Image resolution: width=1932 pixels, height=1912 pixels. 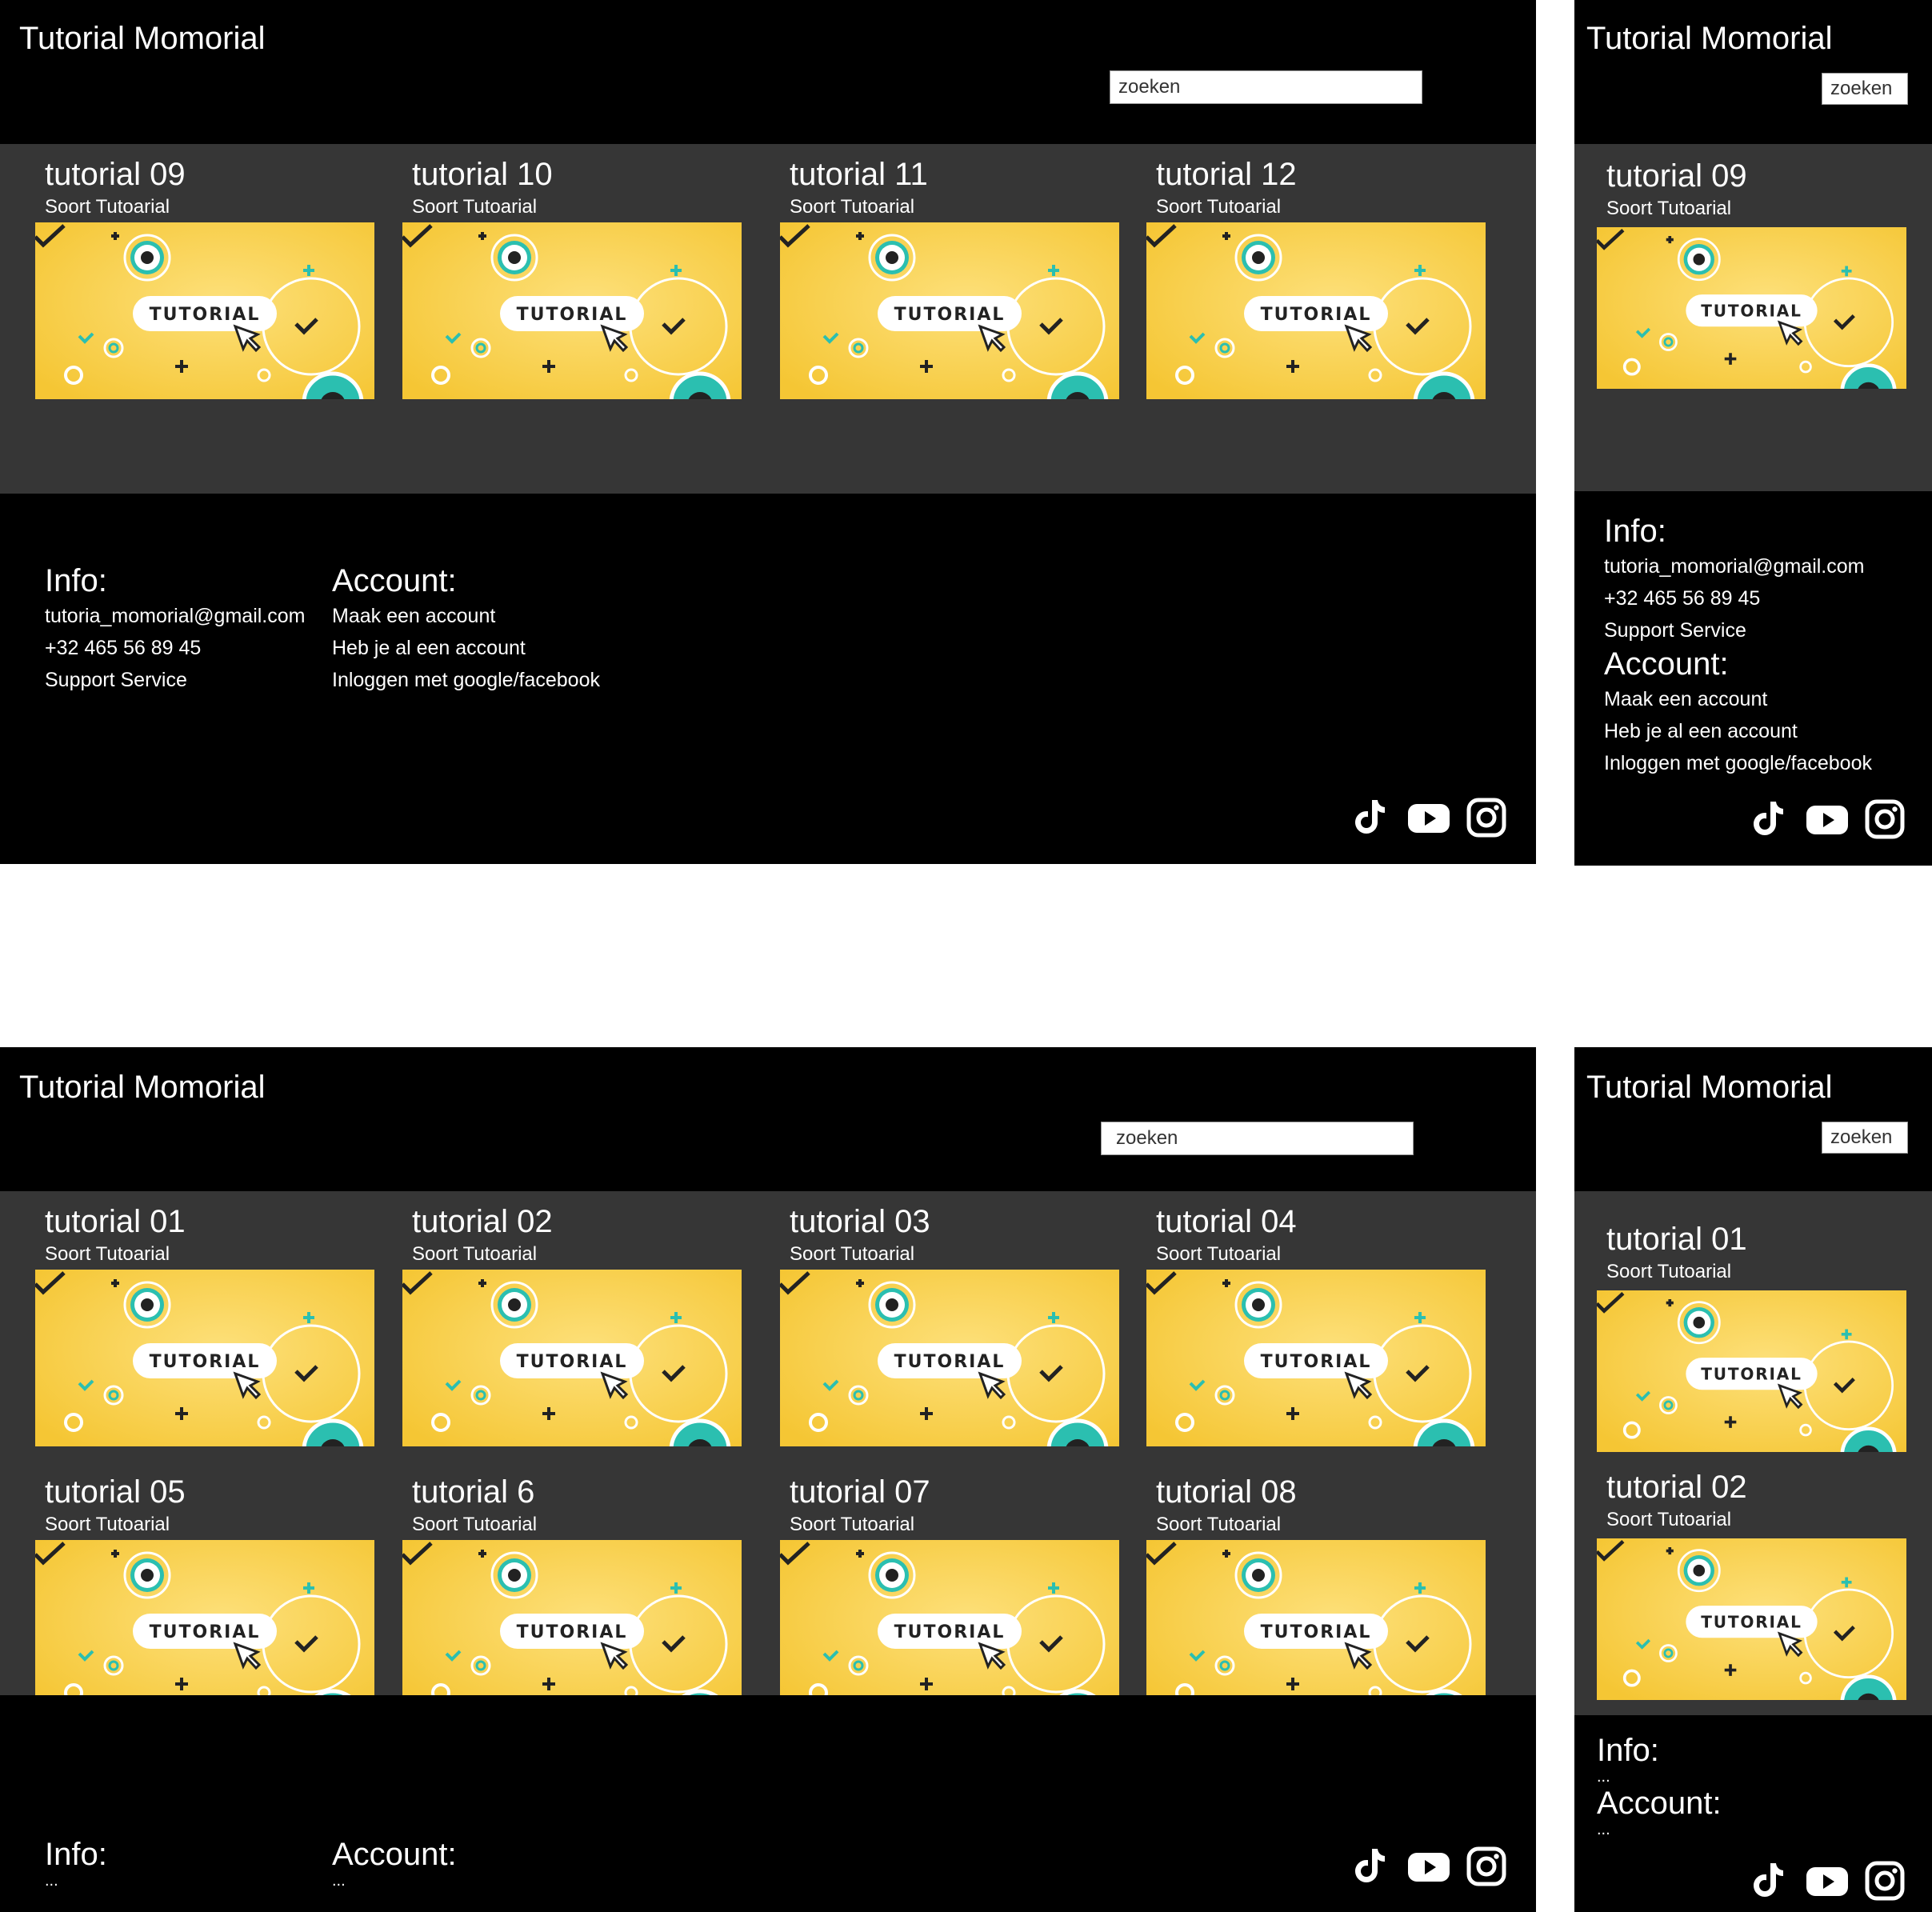 I want to click on footer-info-heading: Info:, so click(x=76, y=1854).